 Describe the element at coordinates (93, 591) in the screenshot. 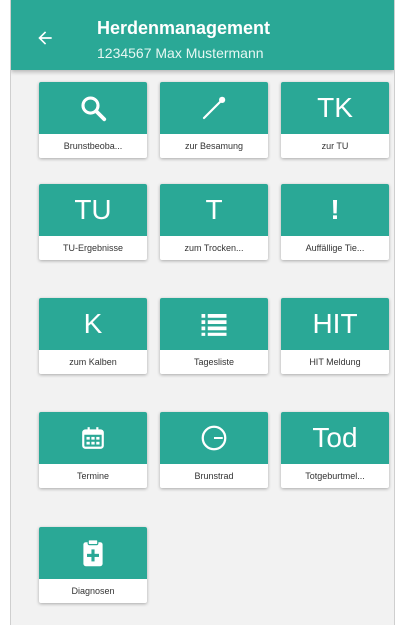

I see `tile-label: Diagnosen` at that location.